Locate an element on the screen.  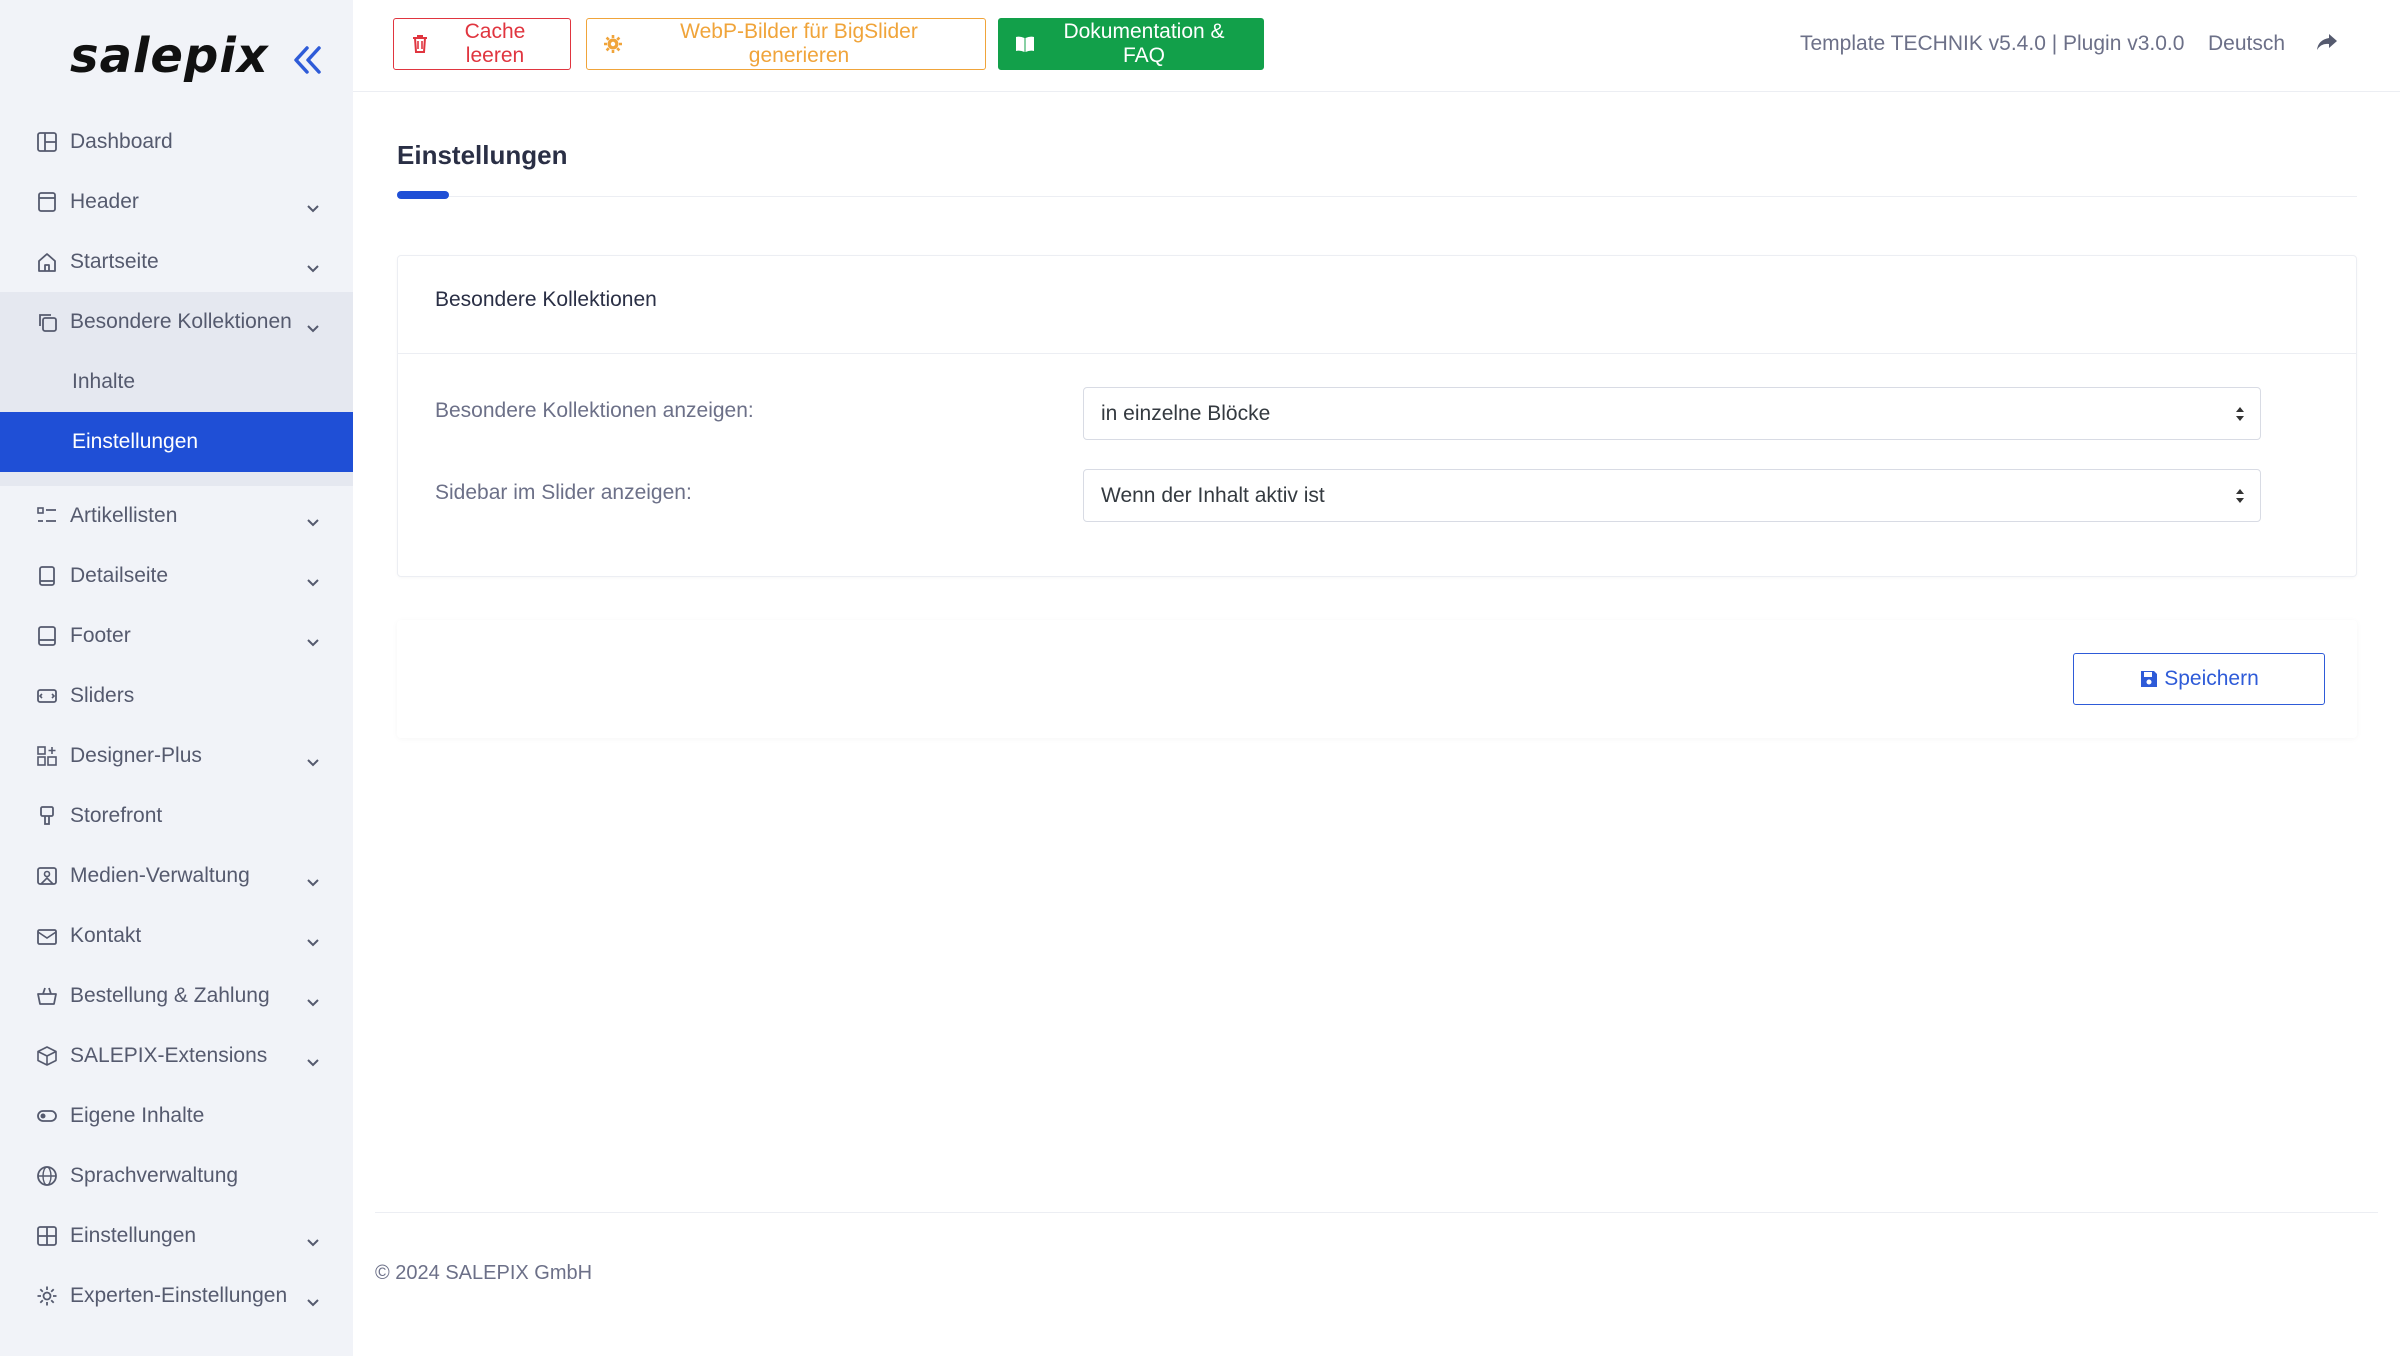
sidebar-item-einstellungen: Einstellungen is located at coordinates (176, 1236).